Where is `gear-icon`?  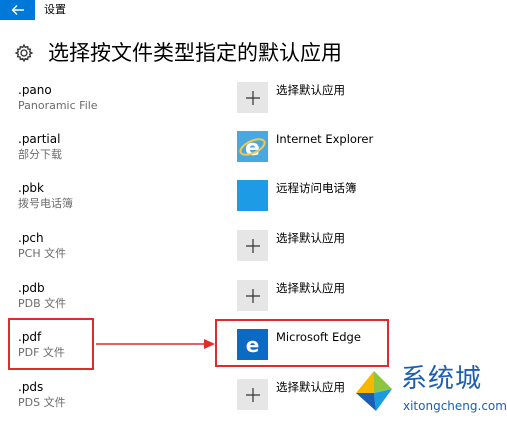
gear-icon is located at coordinates (24, 53).